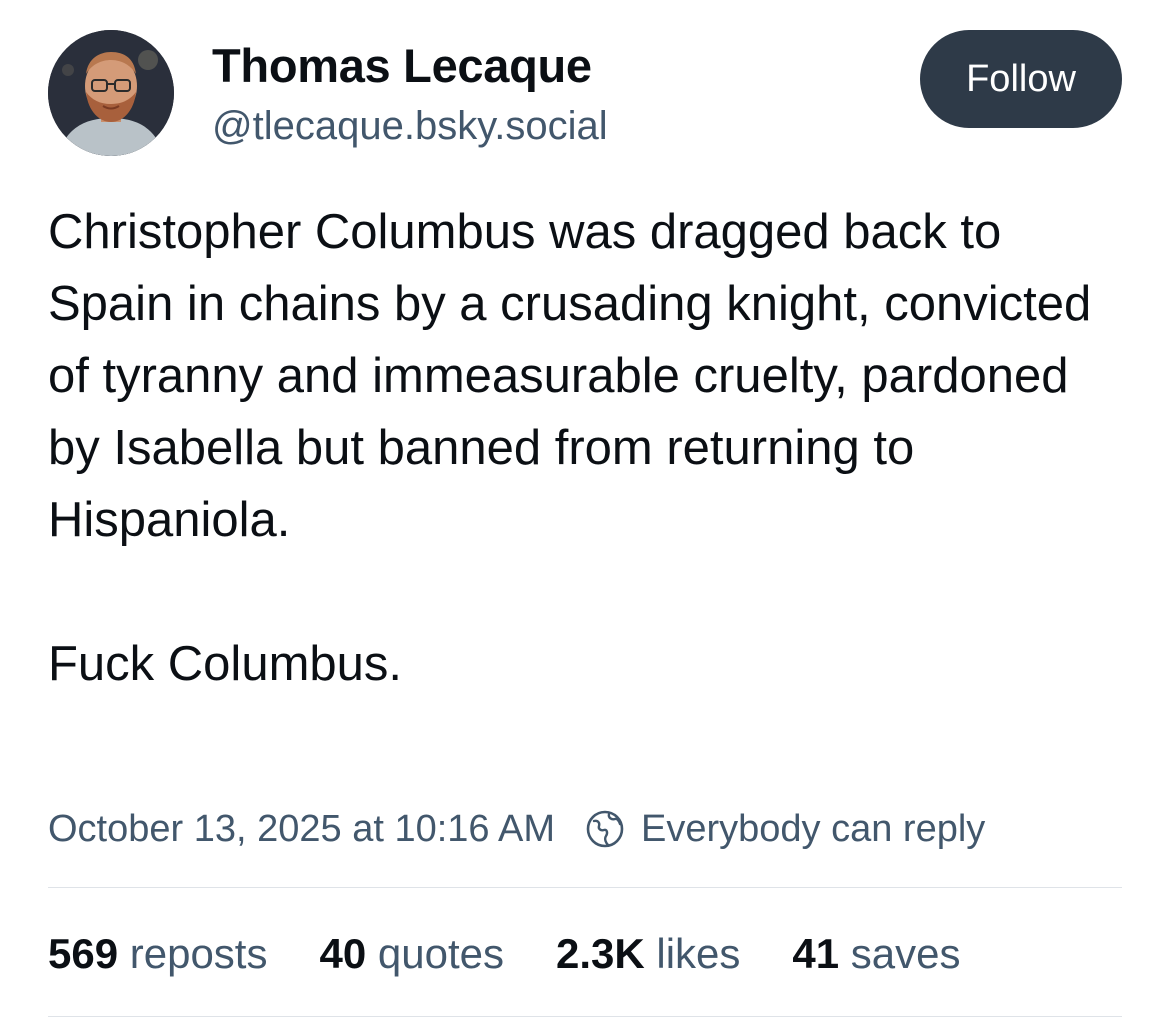 The height and width of the screenshot is (1022, 1170). What do you see at coordinates (816, 953) in the screenshot?
I see `saves-count: 41` at bounding box center [816, 953].